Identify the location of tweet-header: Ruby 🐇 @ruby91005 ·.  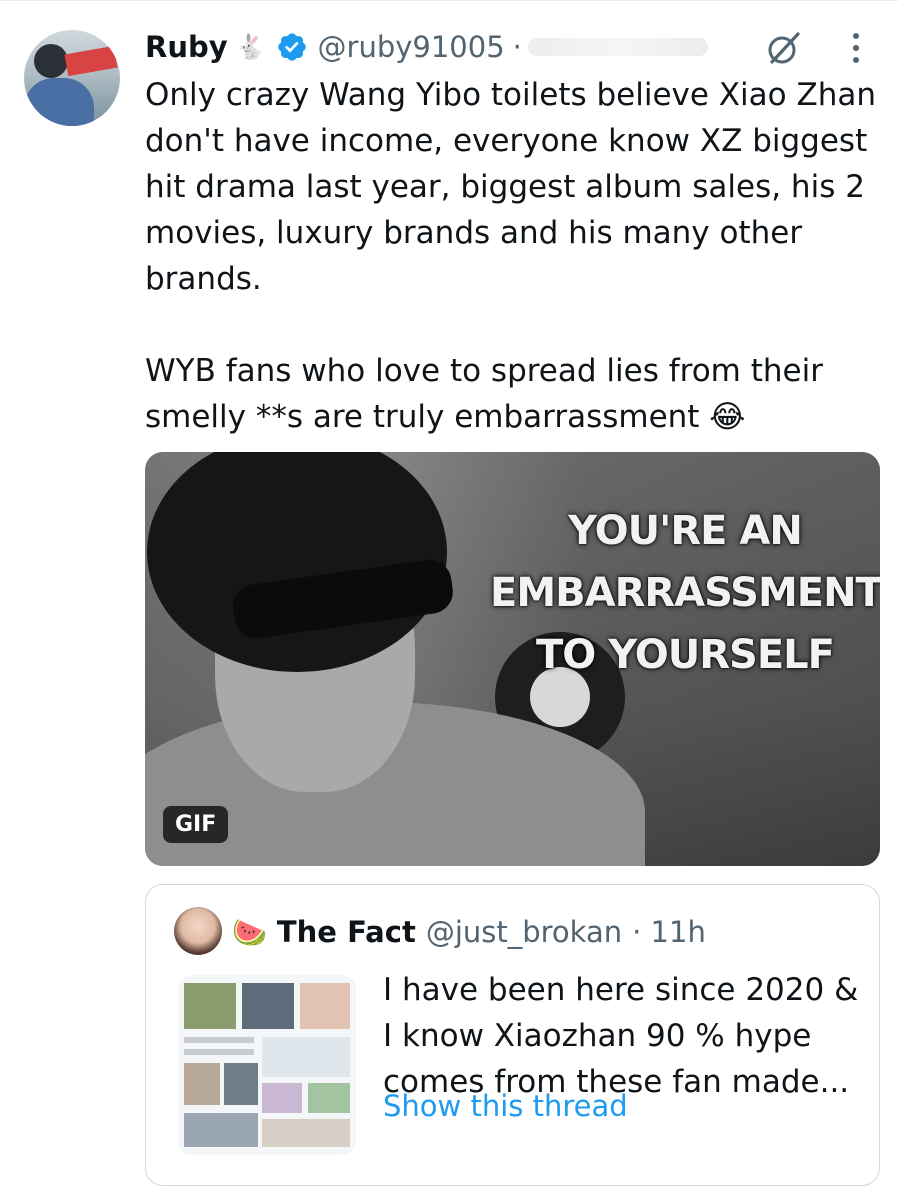
(426, 47).